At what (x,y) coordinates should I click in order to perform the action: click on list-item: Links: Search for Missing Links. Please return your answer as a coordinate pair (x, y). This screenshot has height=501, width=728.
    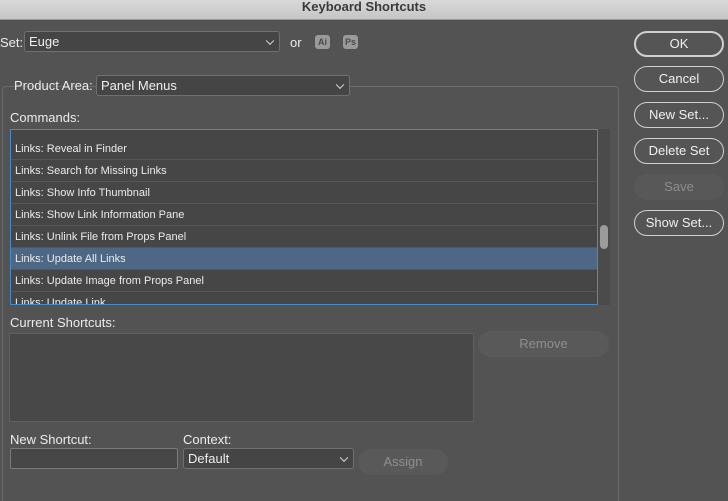
    Looking at the image, I should click on (304, 171).